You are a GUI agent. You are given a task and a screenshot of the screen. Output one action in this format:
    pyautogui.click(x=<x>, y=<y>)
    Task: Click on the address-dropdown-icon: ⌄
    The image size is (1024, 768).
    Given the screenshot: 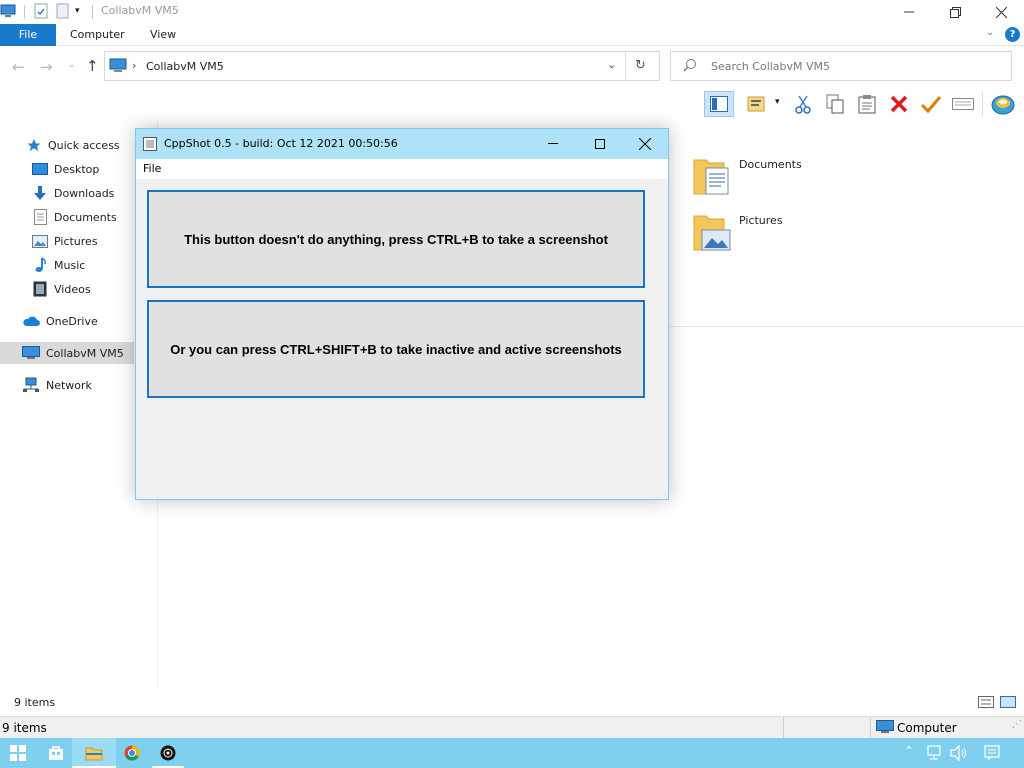 What is the action you would take?
    pyautogui.click(x=611, y=64)
    